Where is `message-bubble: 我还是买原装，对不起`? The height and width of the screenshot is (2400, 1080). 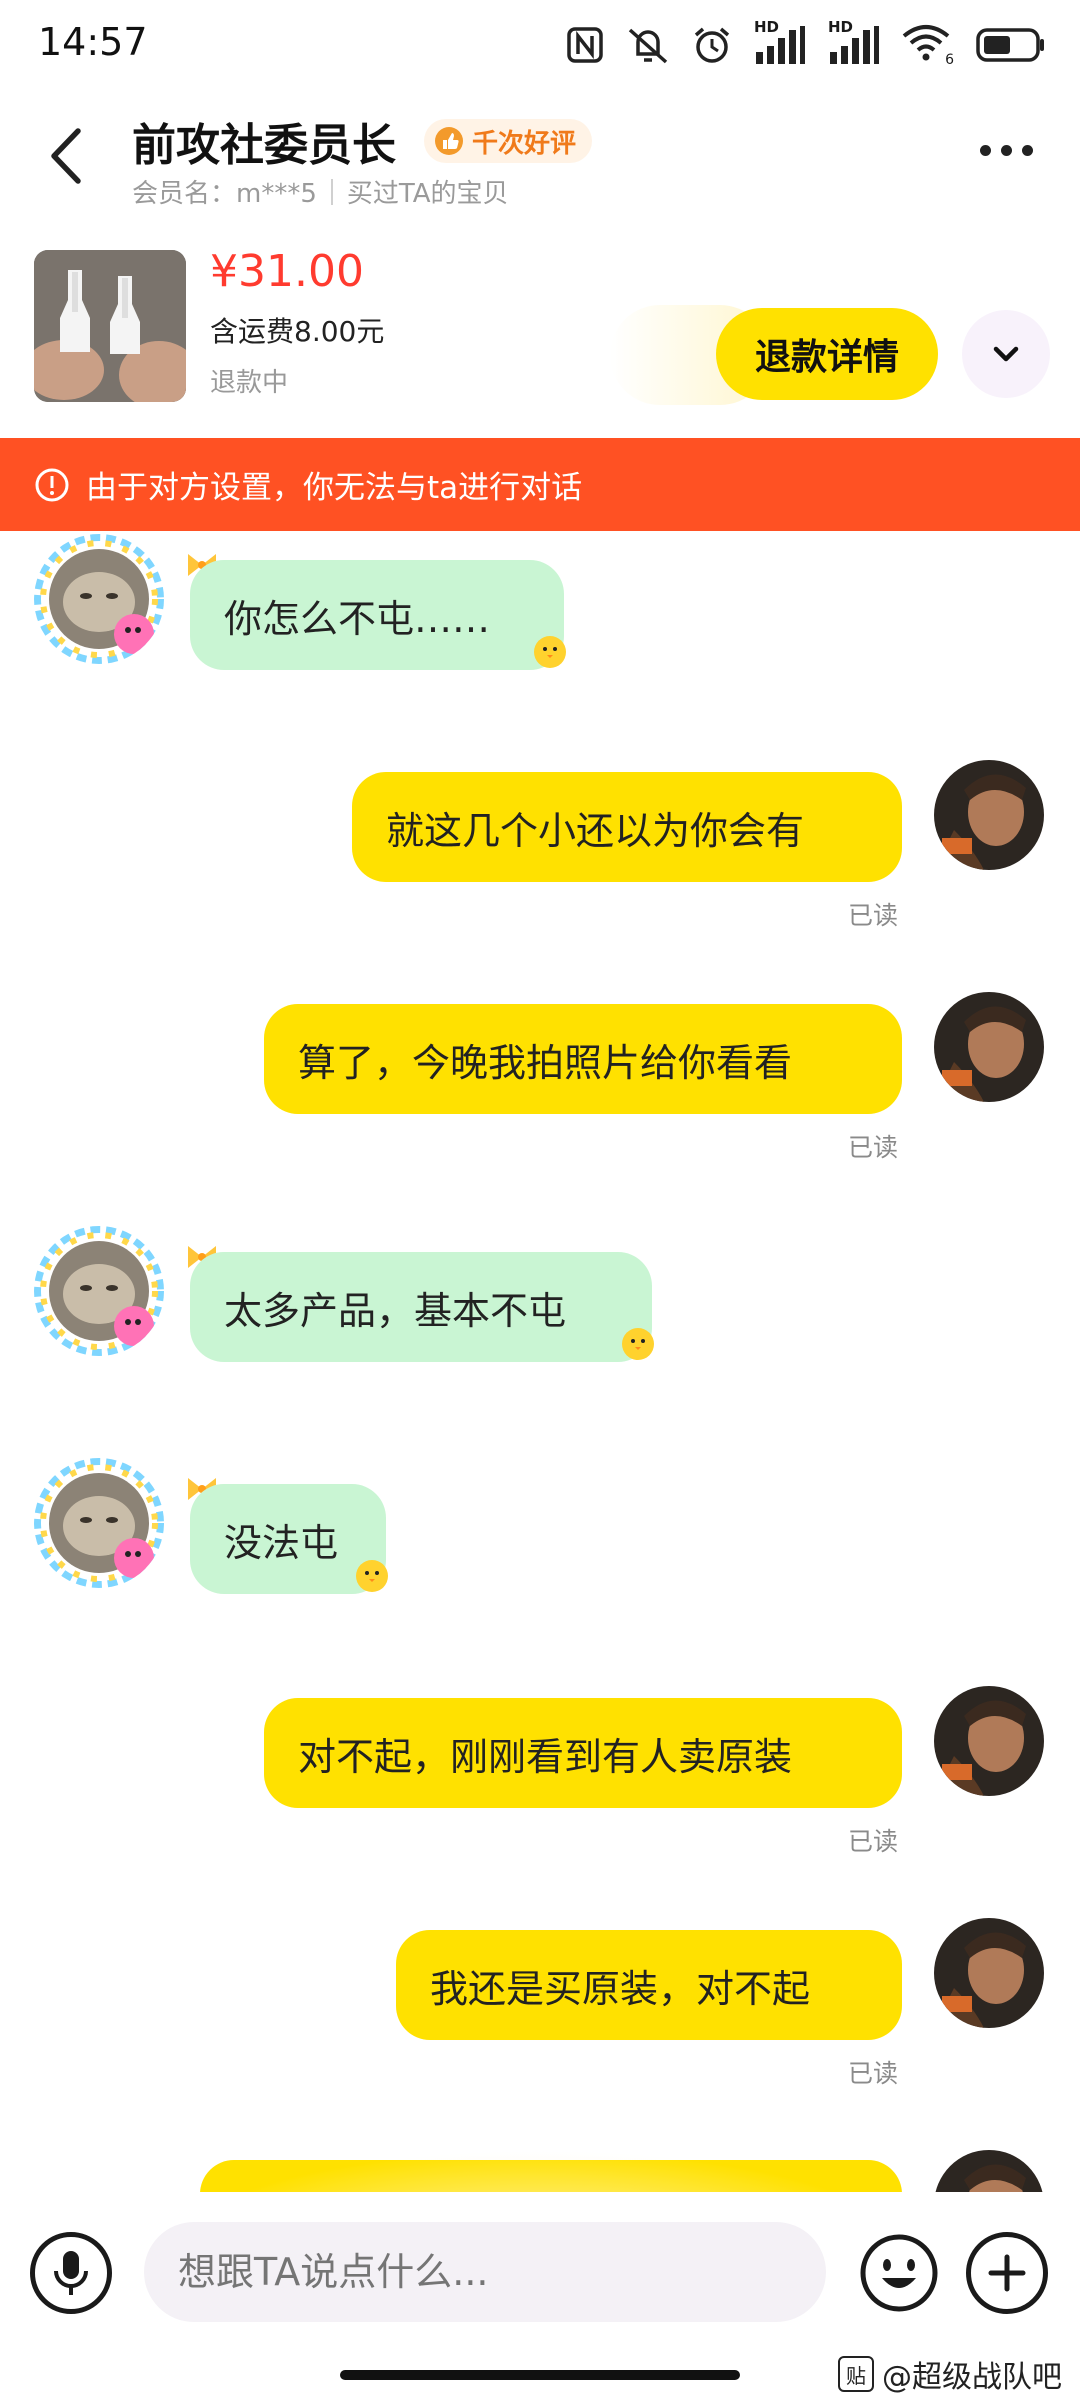 message-bubble: 我还是买原装，对不起 is located at coordinates (649, 1985).